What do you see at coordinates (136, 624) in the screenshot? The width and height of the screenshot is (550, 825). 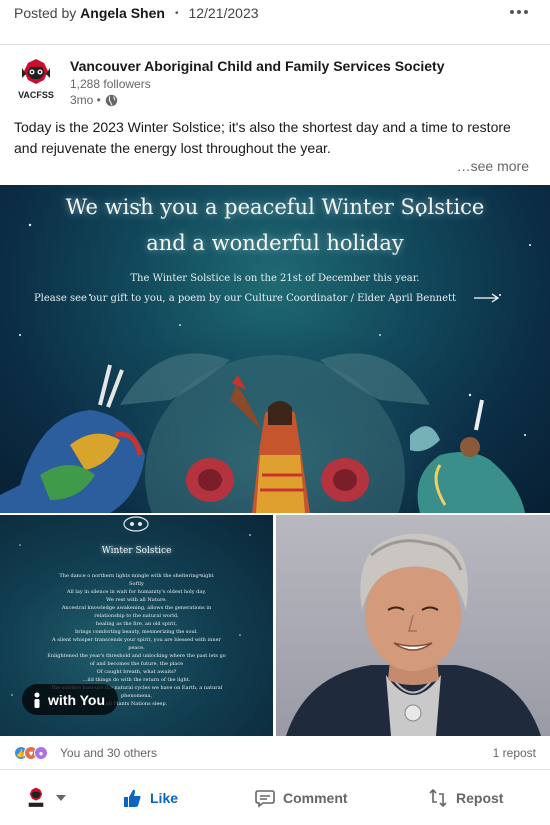 I see `poem-line: healing as the fire, an old spirit,` at bounding box center [136, 624].